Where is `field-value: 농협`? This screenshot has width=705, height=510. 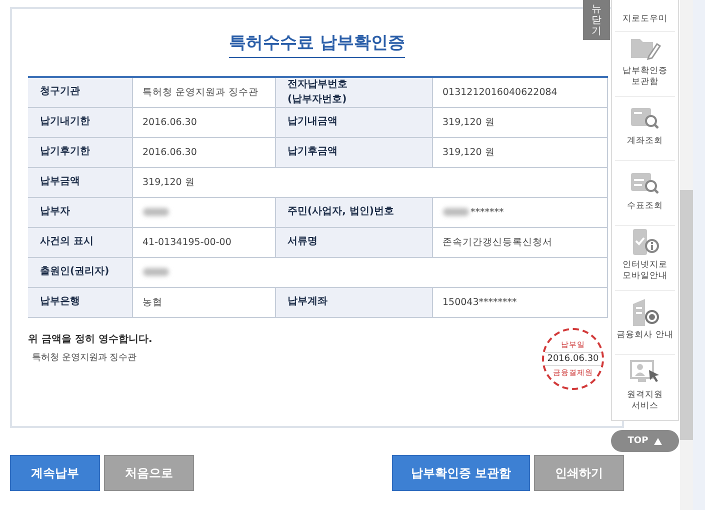 field-value: 농협 is located at coordinates (203, 303).